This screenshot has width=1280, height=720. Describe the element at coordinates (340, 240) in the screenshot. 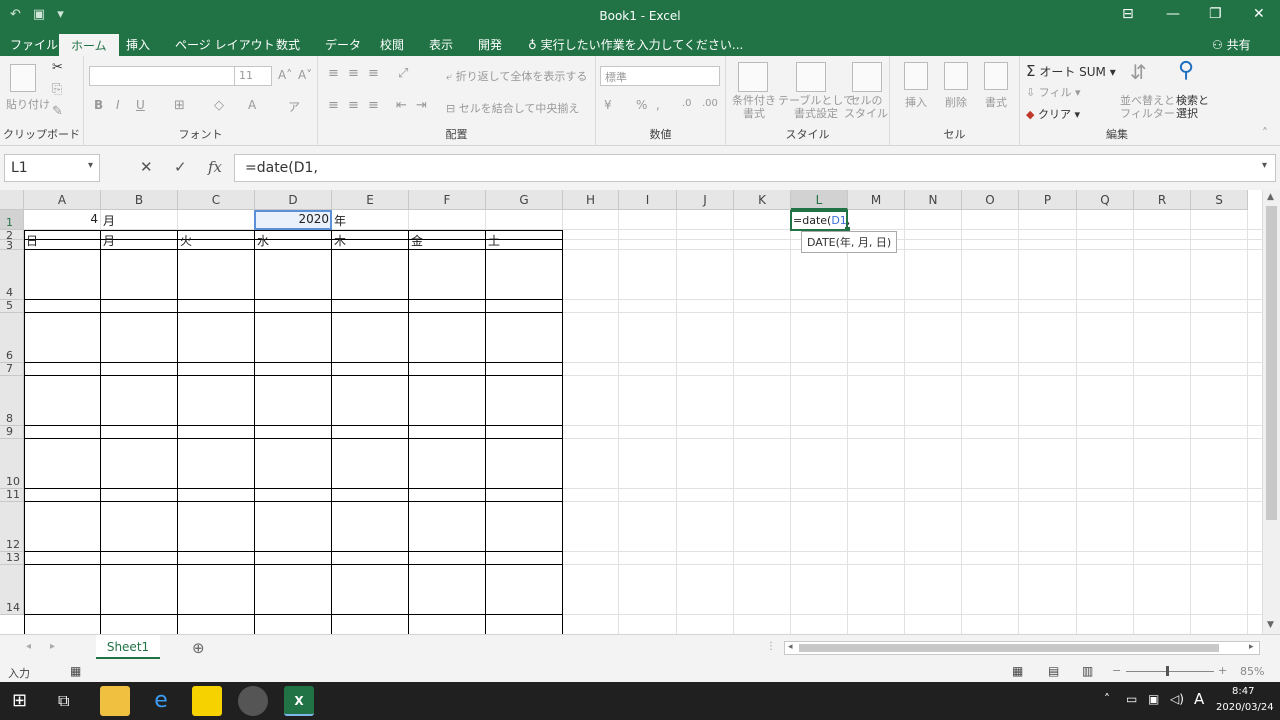

I see `cell-e2: 木` at that location.